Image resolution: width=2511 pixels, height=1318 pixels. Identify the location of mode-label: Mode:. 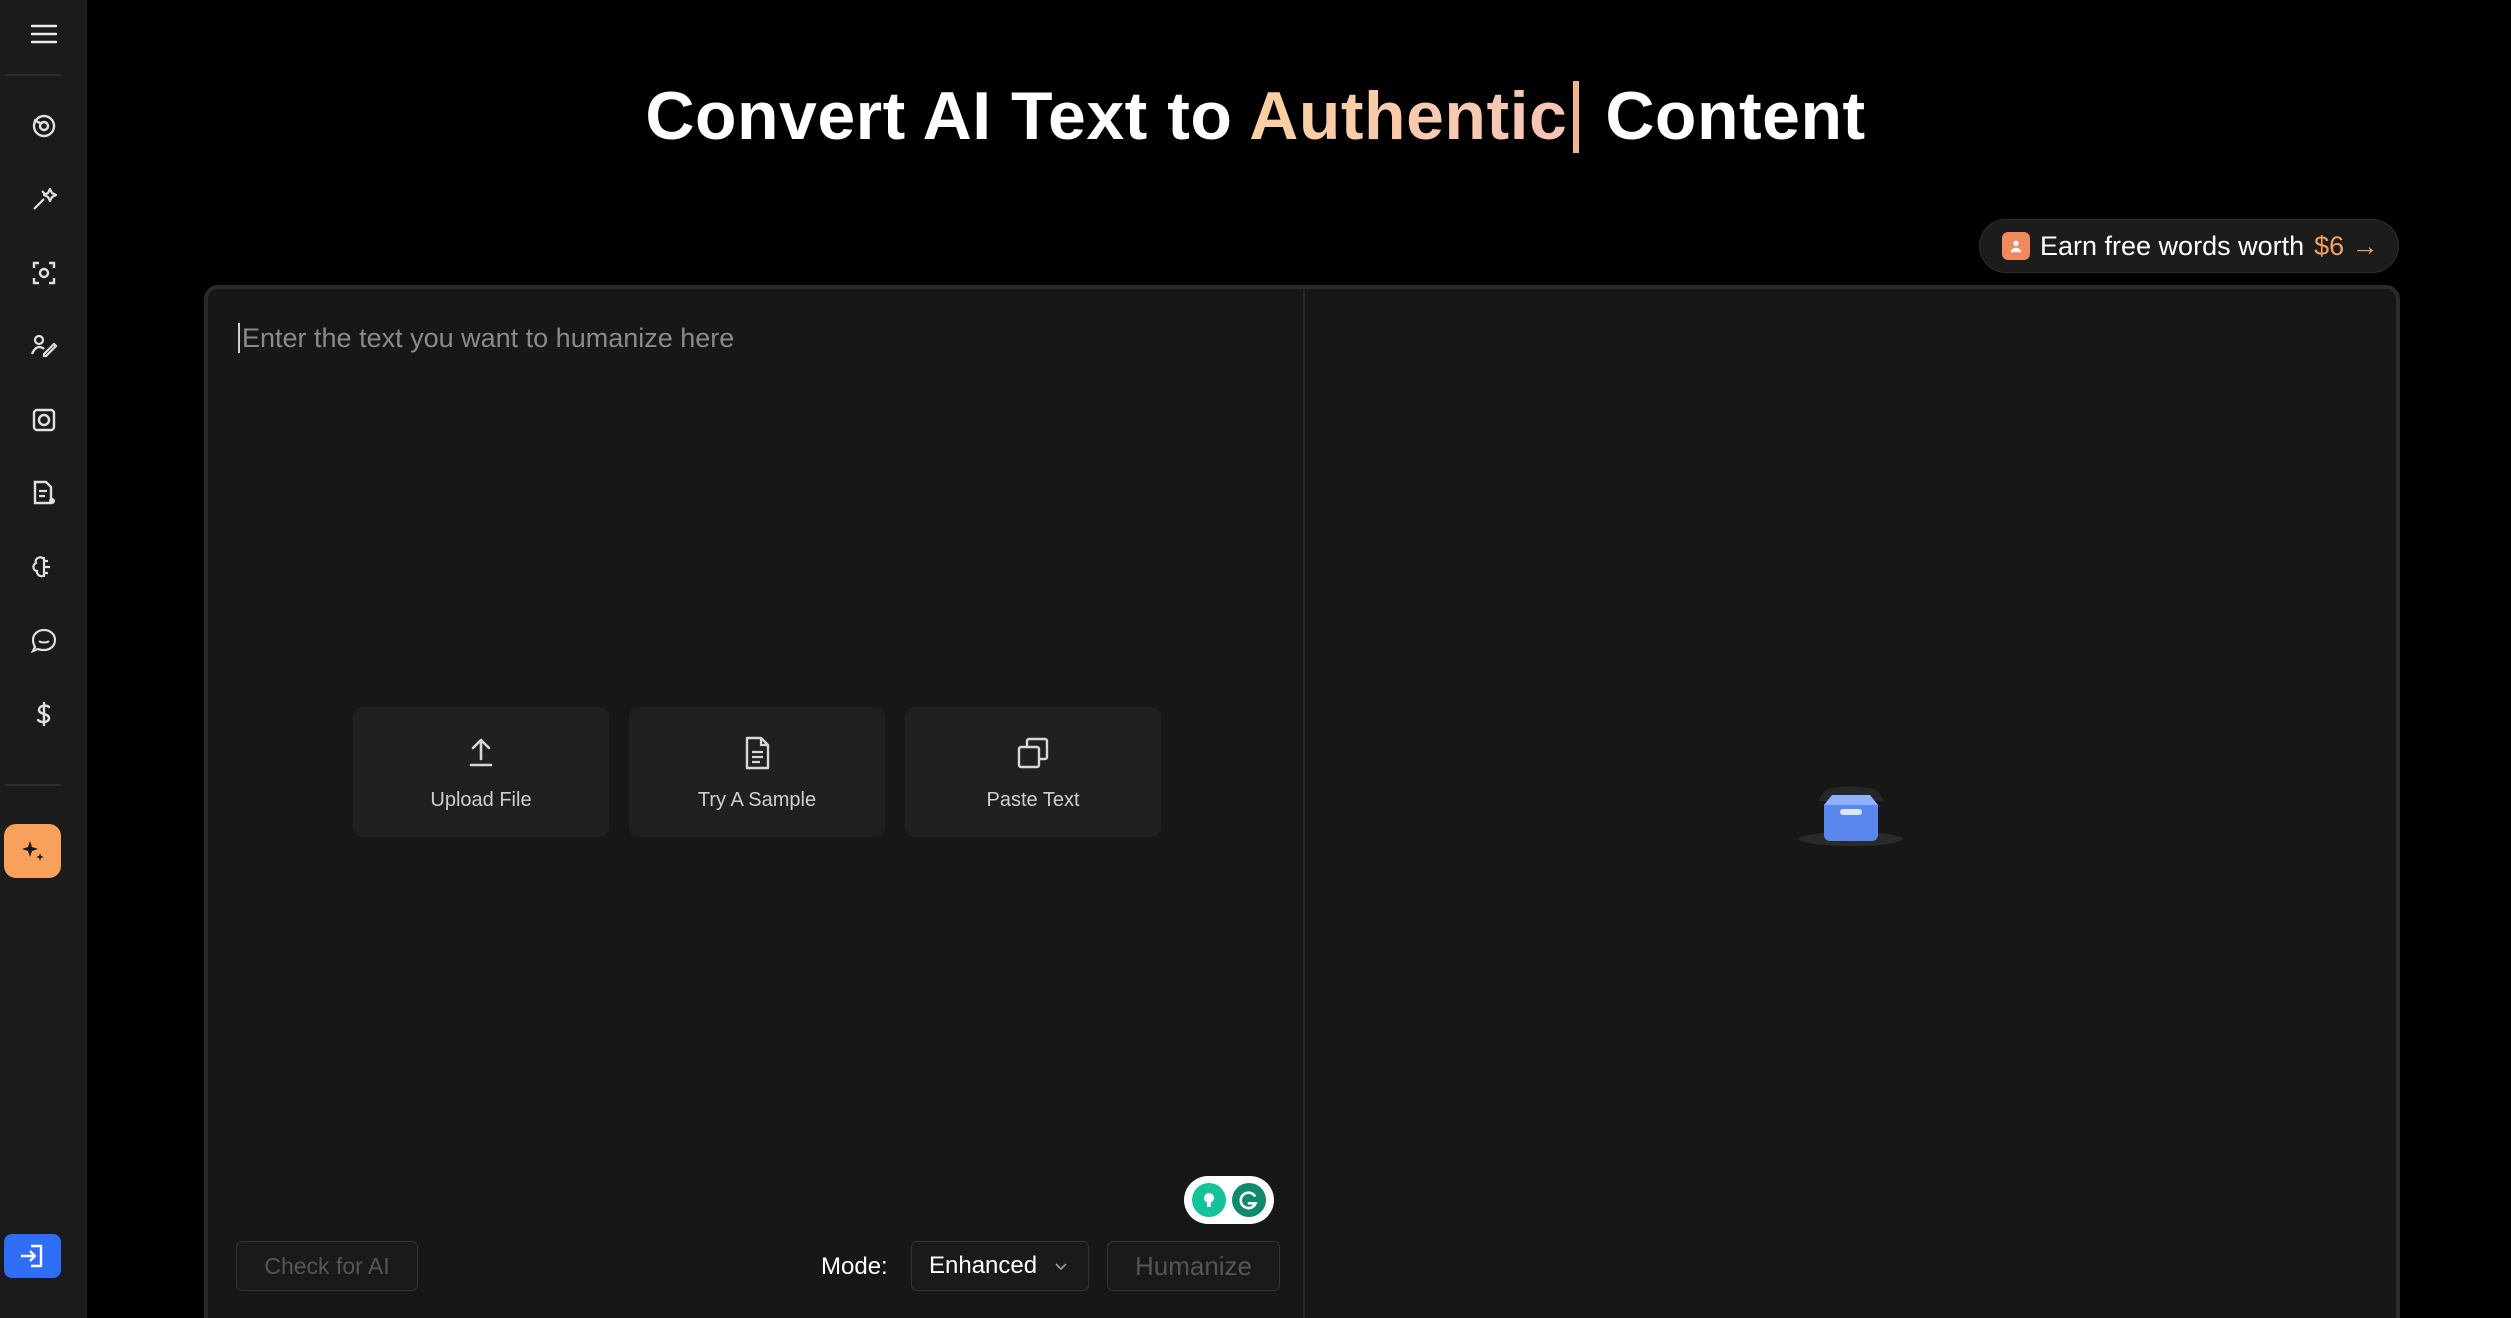
(854, 1266).